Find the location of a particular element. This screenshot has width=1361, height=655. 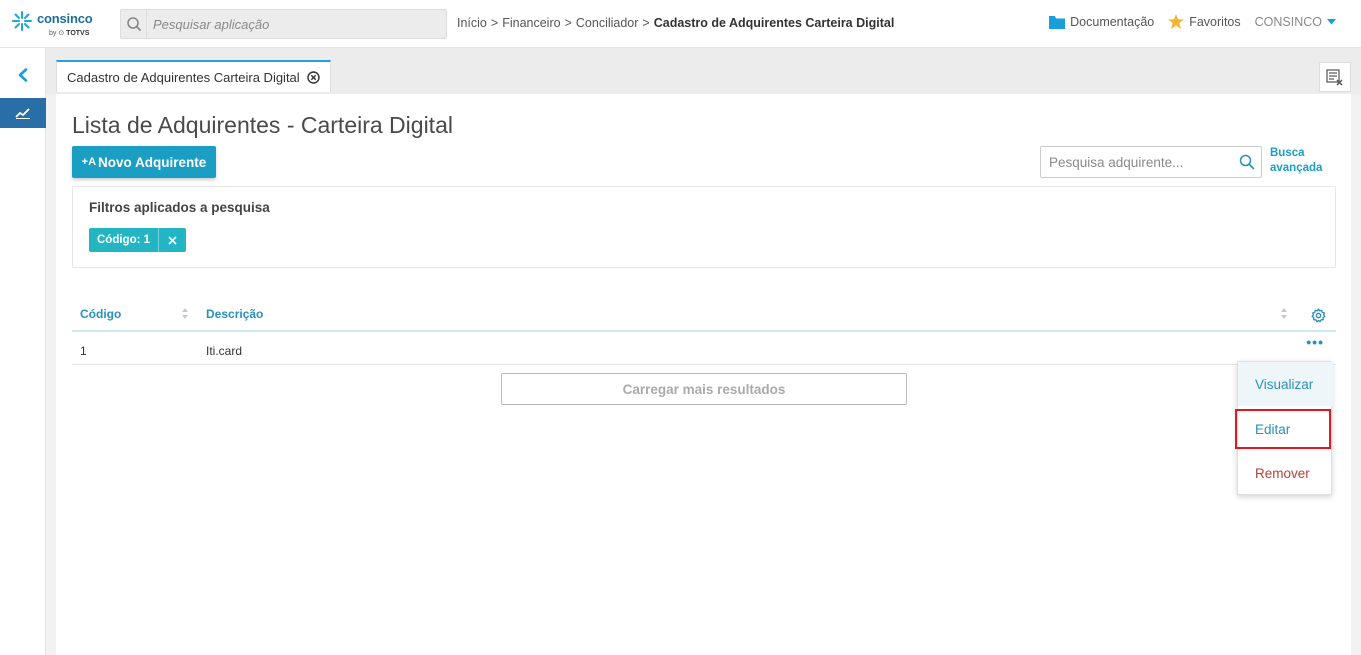

top-right-actions: Documentação Favoritos CONSINCO is located at coordinates (1188, 21).